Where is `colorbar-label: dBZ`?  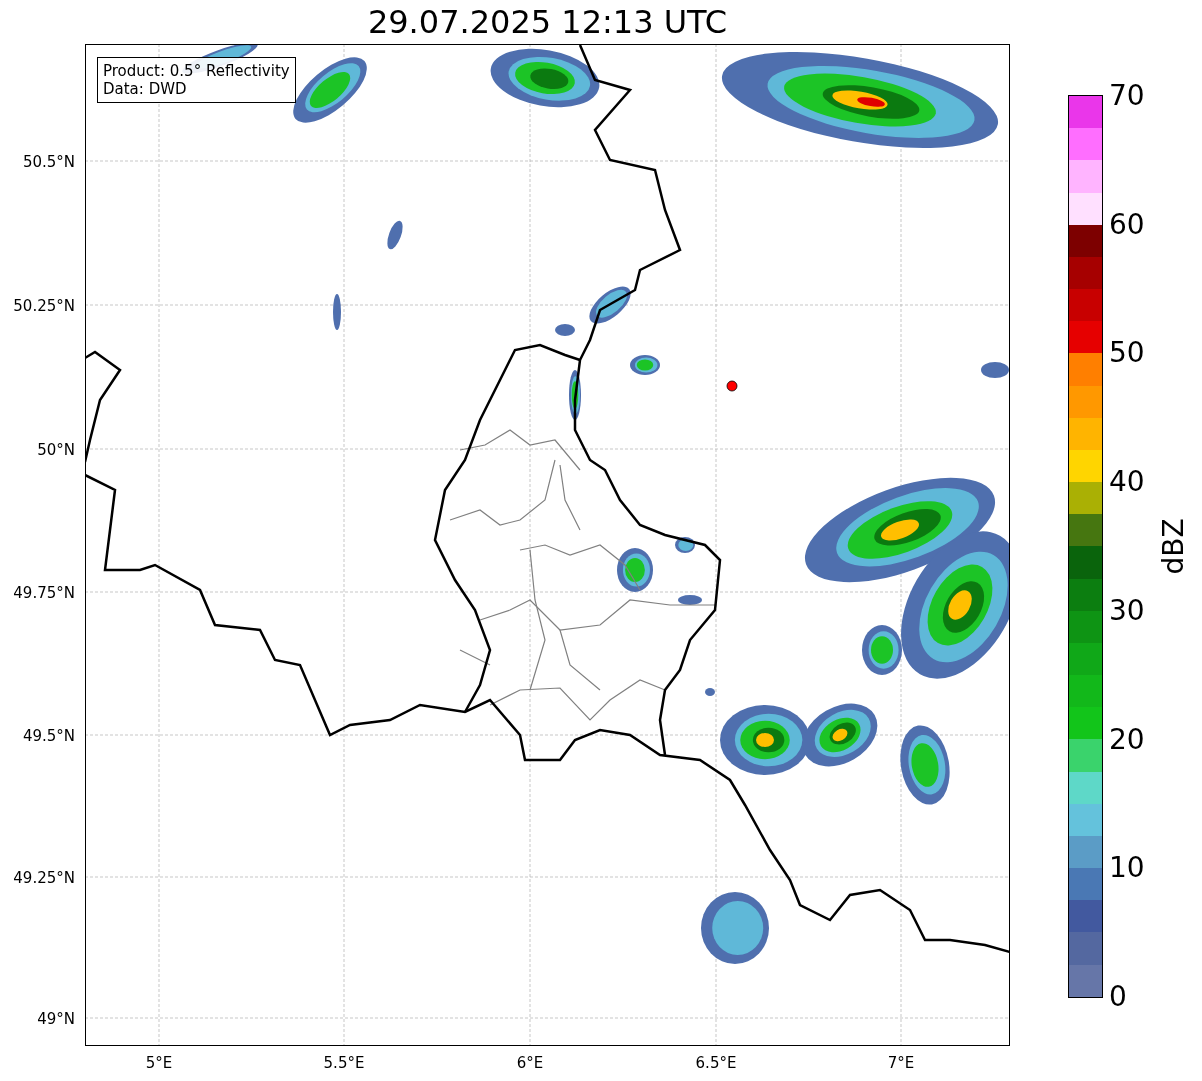 colorbar-label: dBZ is located at coordinates (1173, 546).